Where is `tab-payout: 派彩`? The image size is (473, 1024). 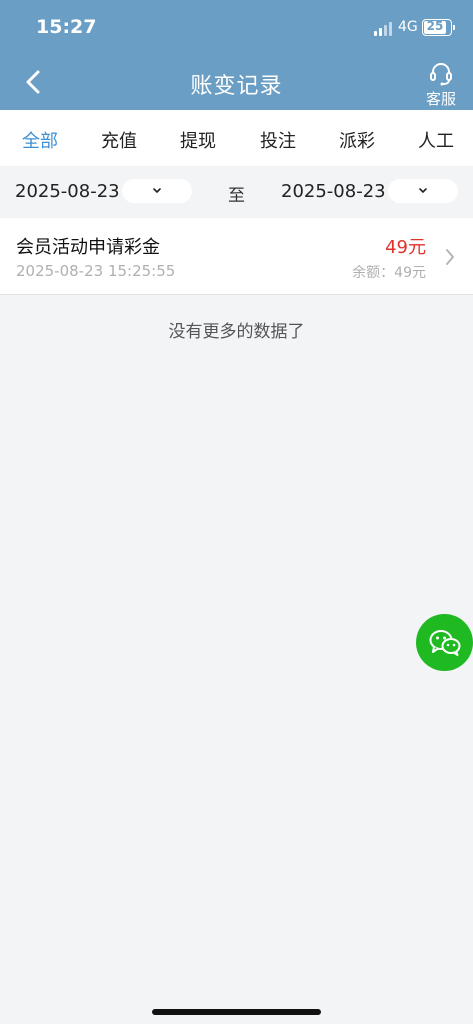 tab-payout: 派彩 is located at coordinates (357, 140).